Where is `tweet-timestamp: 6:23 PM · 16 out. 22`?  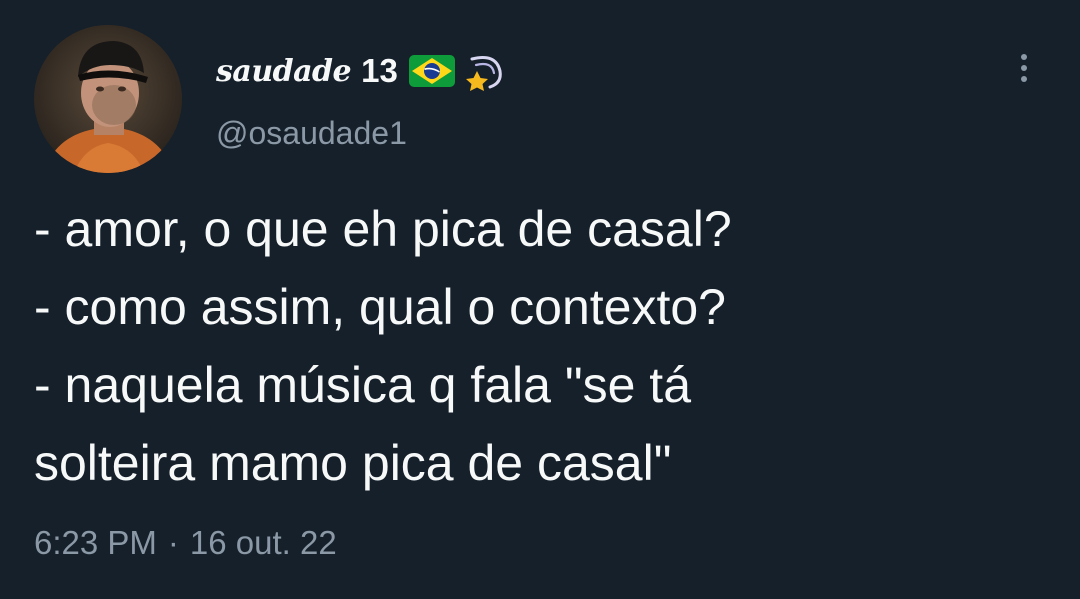 tweet-timestamp: 6:23 PM · 16 out. 22 is located at coordinates (185, 543).